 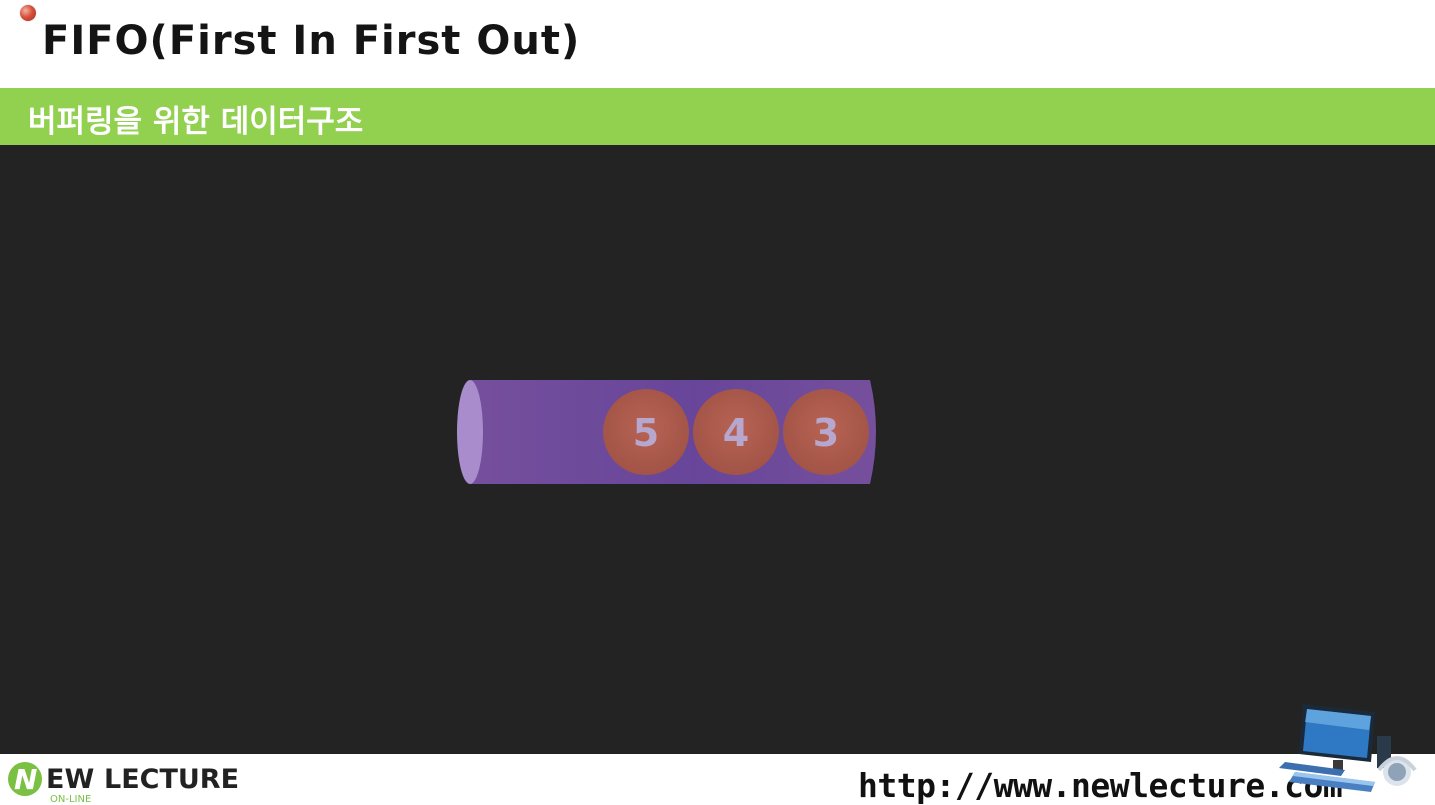 What do you see at coordinates (70, 779) in the screenshot?
I see `logo-text-ew: EW` at bounding box center [70, 779].